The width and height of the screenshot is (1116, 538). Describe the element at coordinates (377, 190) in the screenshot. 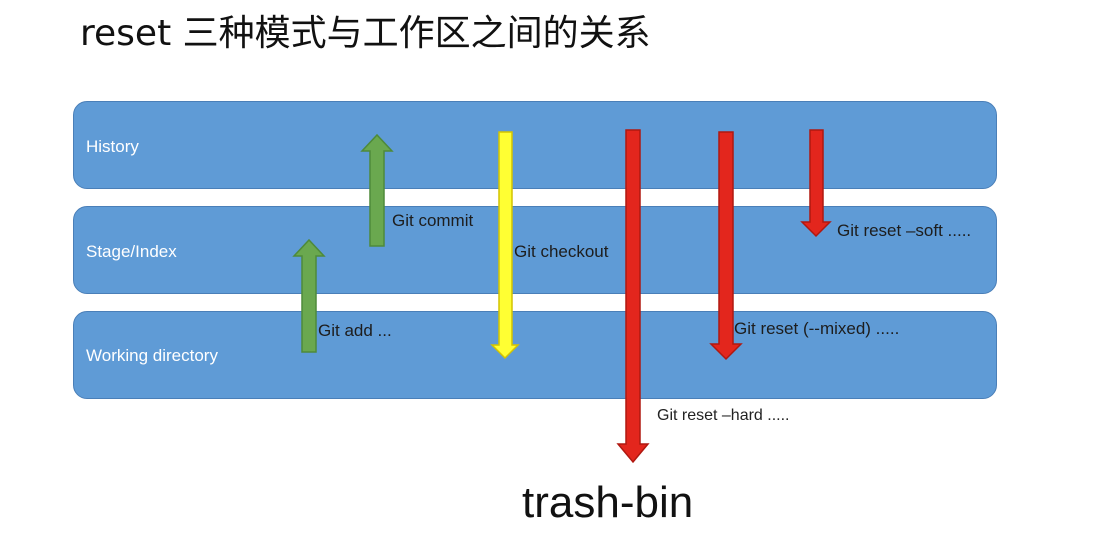

I see `git-commit-arrow` at that location.